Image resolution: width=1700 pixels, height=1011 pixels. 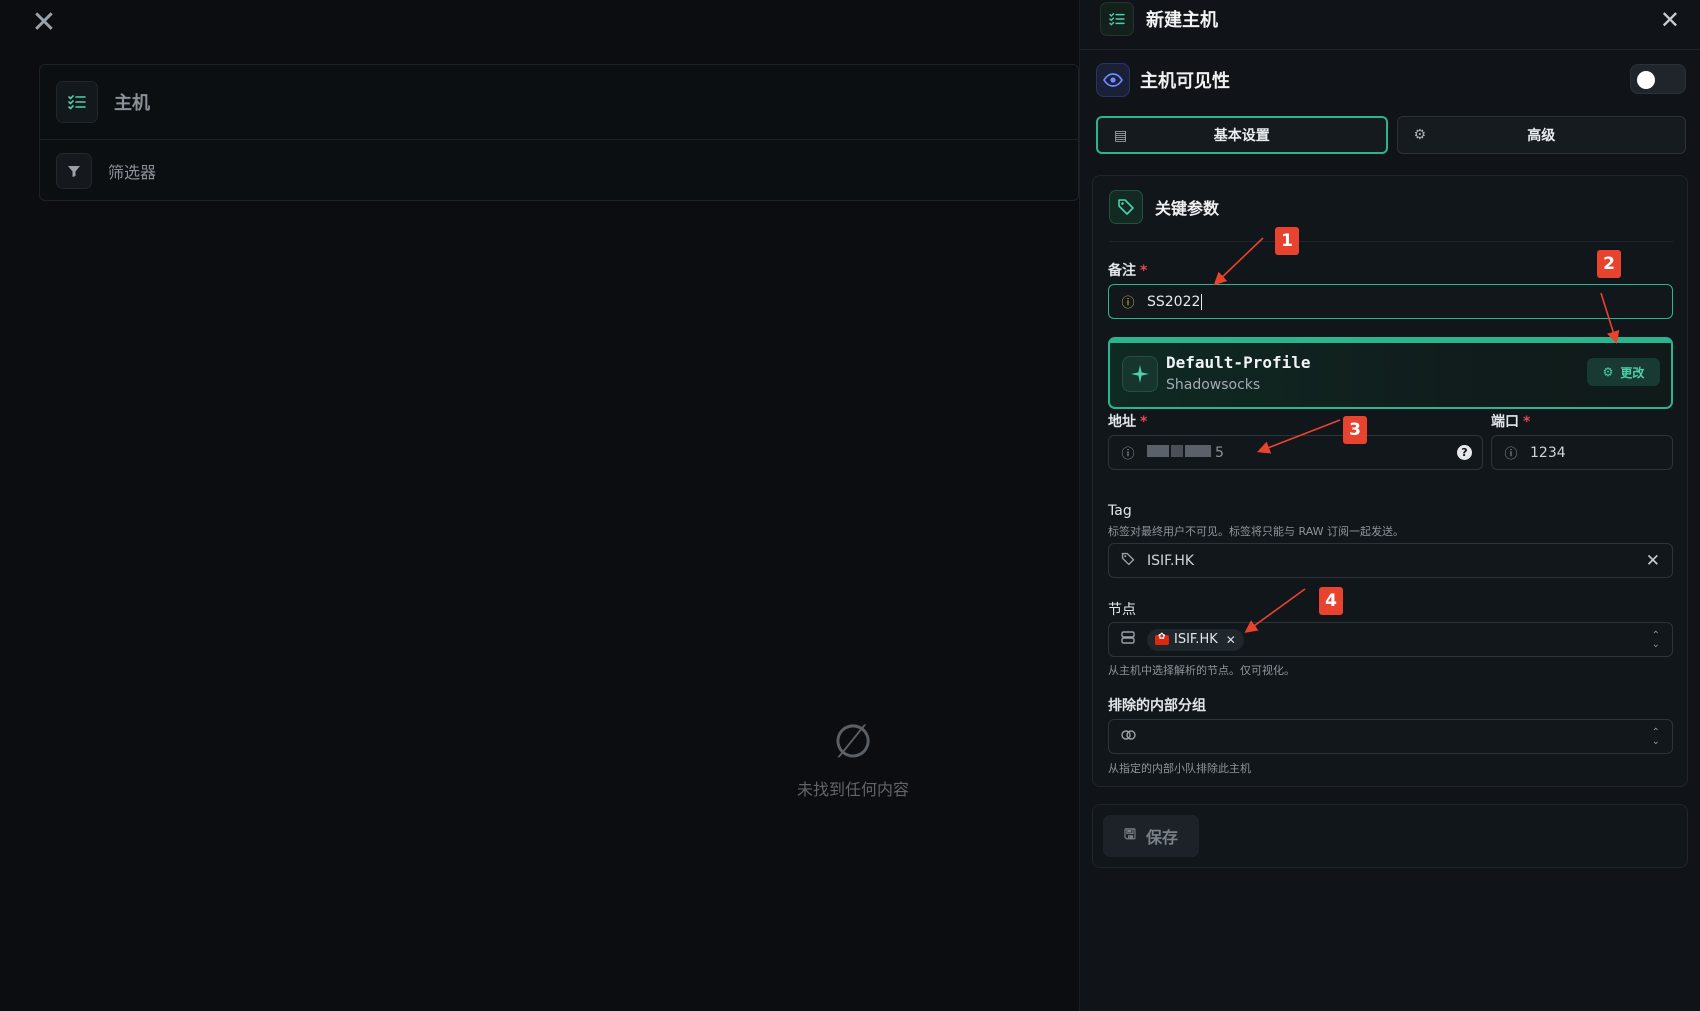 What do you see at coordinates (559, 170) in the screenshot?
I see `filter-row: 筛选器` at bounding box center [559, 170].